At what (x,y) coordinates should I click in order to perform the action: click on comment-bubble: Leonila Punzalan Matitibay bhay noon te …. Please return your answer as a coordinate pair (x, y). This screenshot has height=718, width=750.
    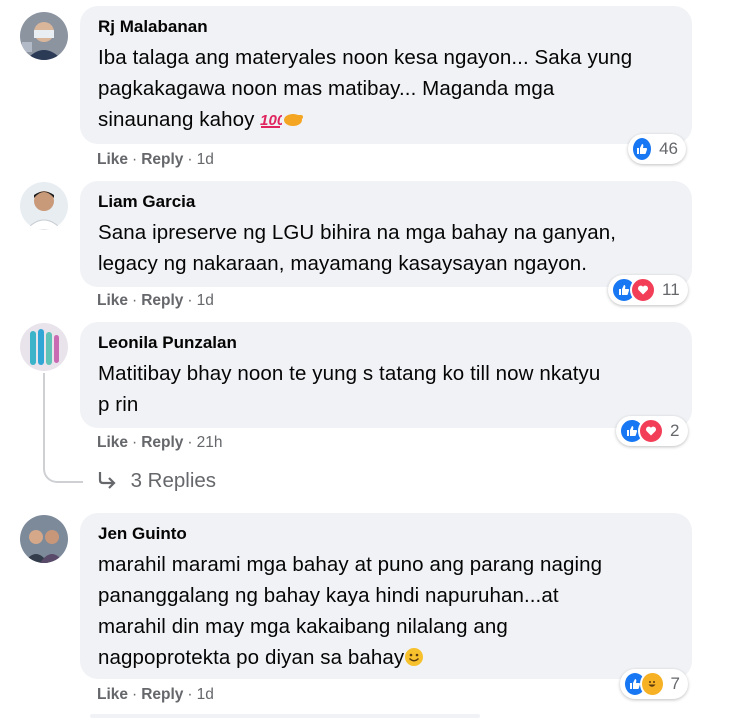
    Looking at the image, I should click on (386, 375).